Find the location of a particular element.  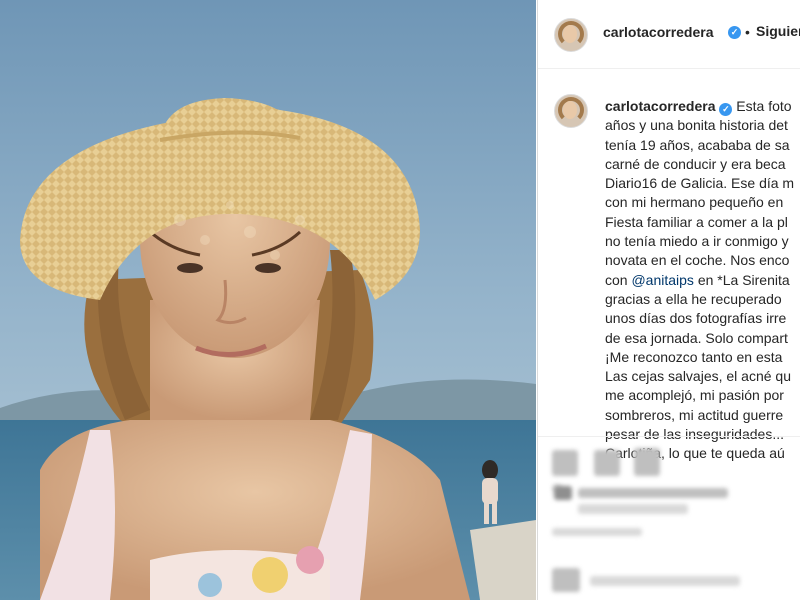

comment-icon is located at coordinates (607, 463).